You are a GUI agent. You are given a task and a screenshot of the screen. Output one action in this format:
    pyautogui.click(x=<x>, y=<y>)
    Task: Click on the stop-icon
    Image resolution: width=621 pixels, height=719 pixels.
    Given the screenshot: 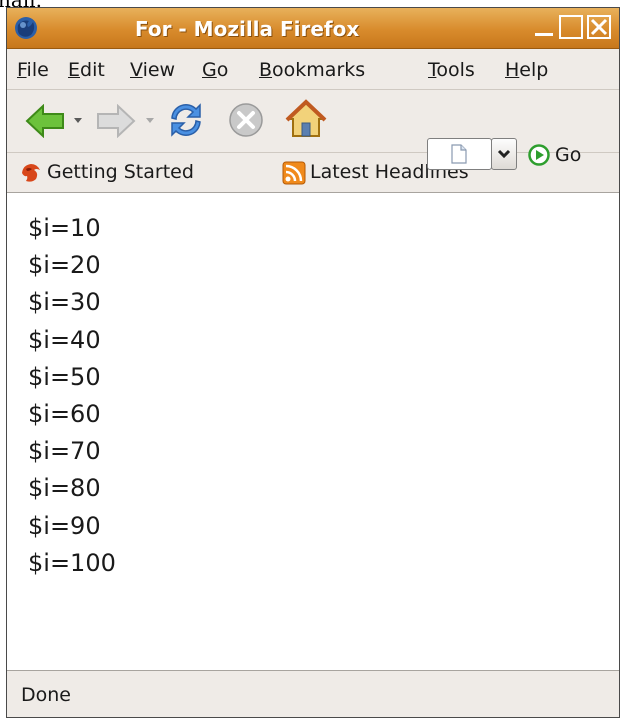 What is the action you would take?
    pyautogui.click(x=246, y=120)
    